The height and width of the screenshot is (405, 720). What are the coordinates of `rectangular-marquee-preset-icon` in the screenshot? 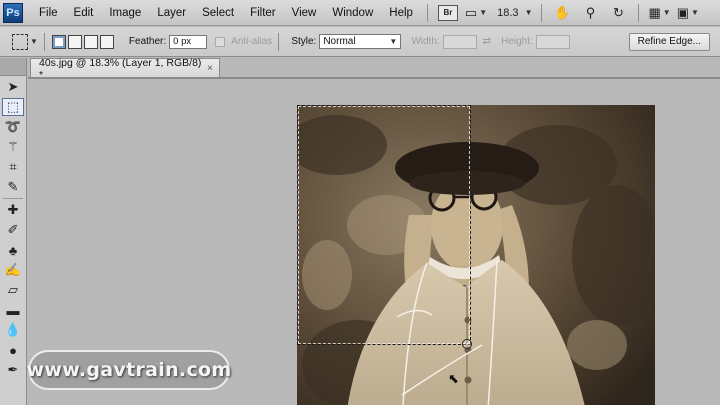 It's located at (20, 41).